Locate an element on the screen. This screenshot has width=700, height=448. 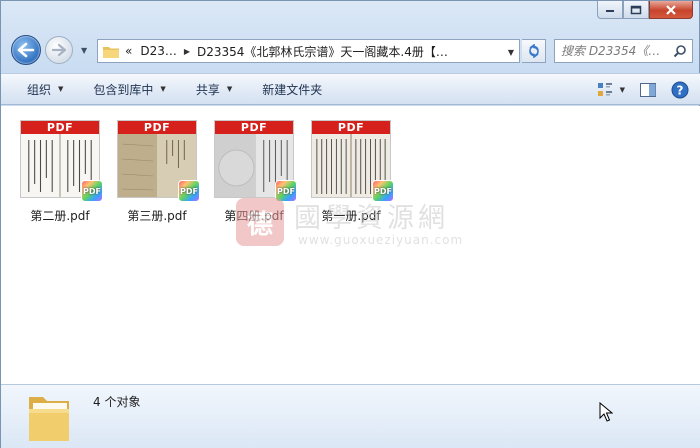
help-button: ? is located at coordinates (680, 90).